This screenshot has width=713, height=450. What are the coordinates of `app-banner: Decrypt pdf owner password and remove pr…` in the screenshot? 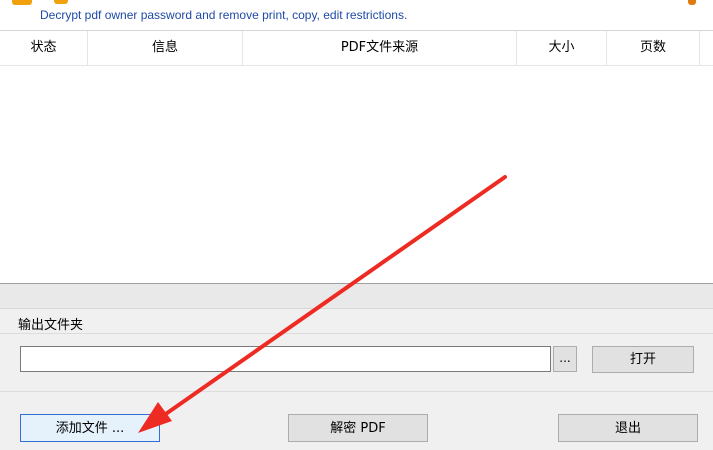 It's located at (356, 15).